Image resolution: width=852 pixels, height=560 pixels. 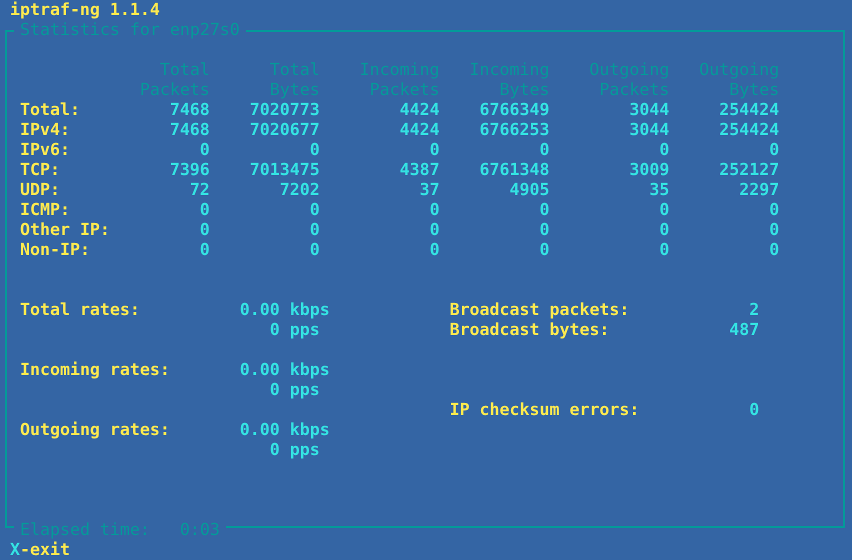 I want to click on counter-value: 487, so click(x=744, y=329).